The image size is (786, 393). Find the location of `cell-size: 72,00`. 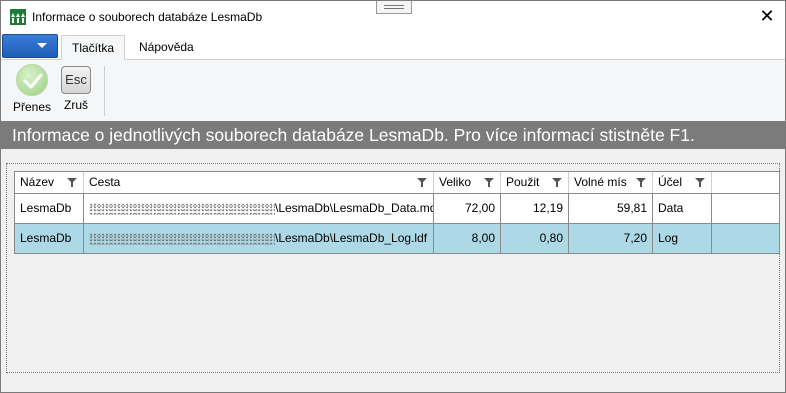

cell-size: 72,00 is located at coordinates (467, 208).